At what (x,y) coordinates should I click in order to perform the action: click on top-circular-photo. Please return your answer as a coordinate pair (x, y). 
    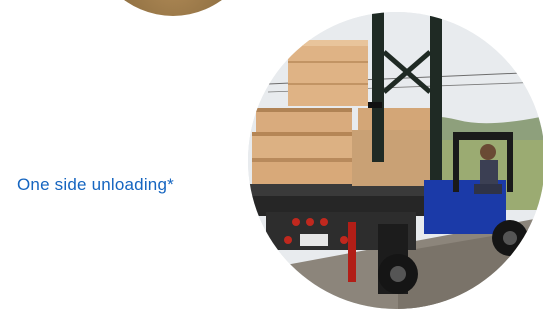
    Looking at the image, I should click on (173, 8).